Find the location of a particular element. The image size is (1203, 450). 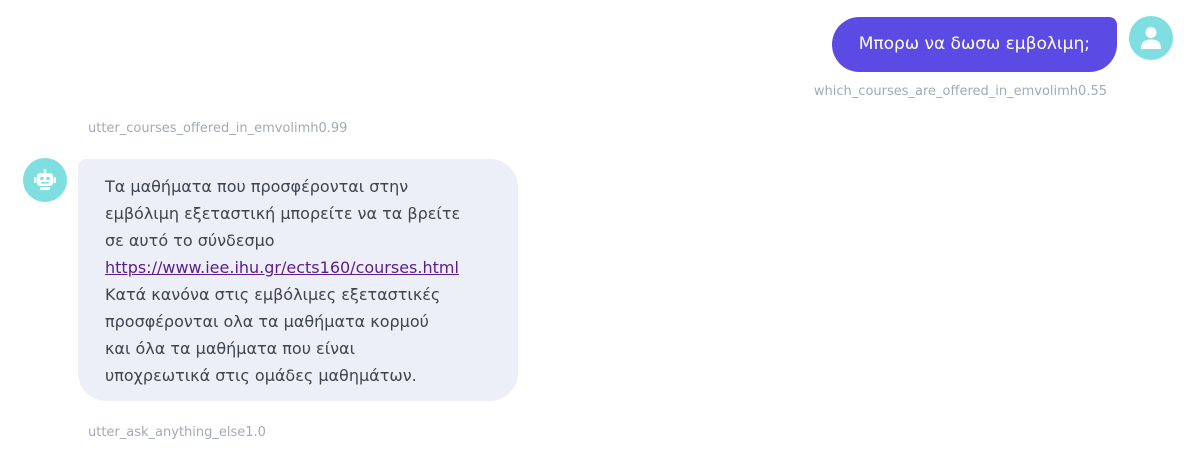

bot-message-line: Τα μαθήματα που προσφέρονται στην is located at coordinates (257, 186).